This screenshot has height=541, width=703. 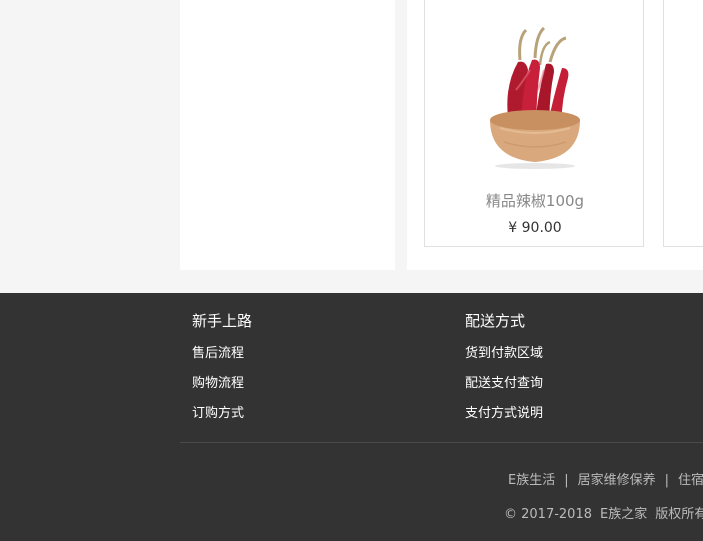 I want to click on bottom-link: 住宿, so click(x=690, y=480).